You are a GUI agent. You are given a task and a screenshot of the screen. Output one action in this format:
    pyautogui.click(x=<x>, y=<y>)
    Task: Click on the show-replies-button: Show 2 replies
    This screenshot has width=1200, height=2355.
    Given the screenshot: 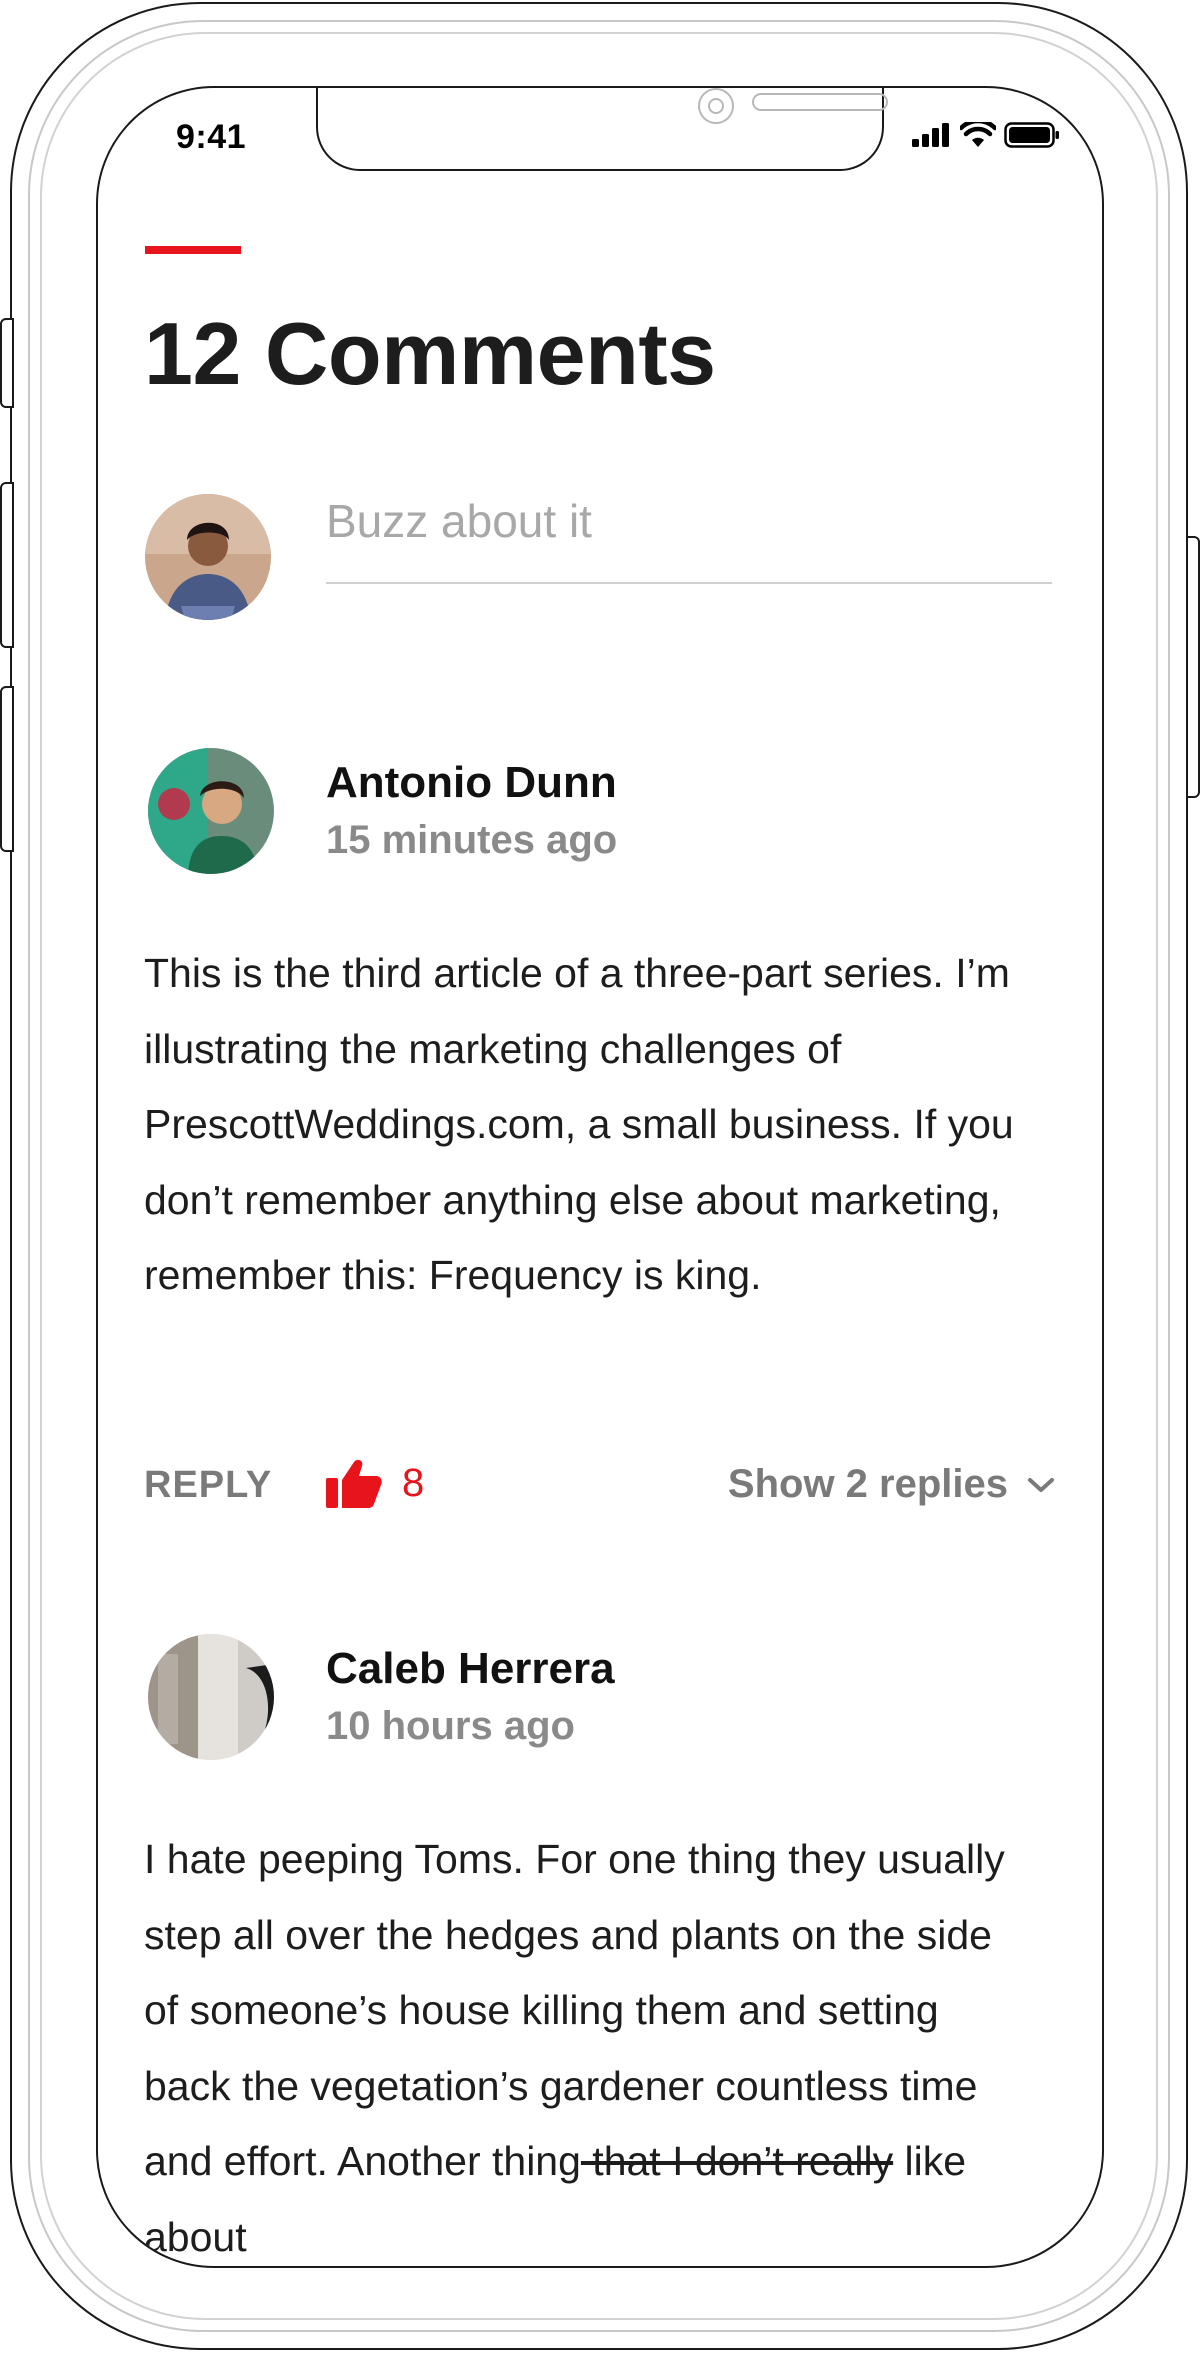 What is the action you would take?
    pyautogui.click(x=892, y=1484)
    